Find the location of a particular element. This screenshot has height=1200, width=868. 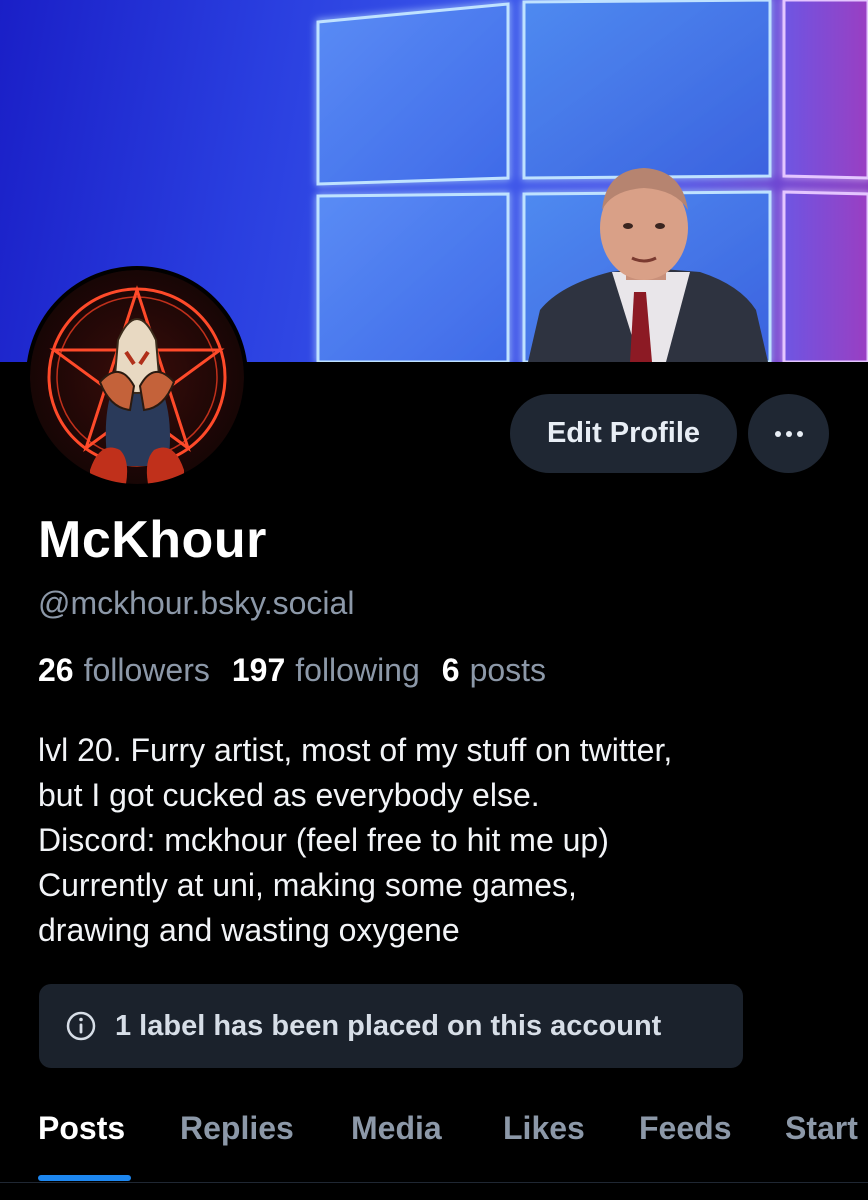

profile-handle: @mckhour.bsky.social is located at coordinates (196, 603).